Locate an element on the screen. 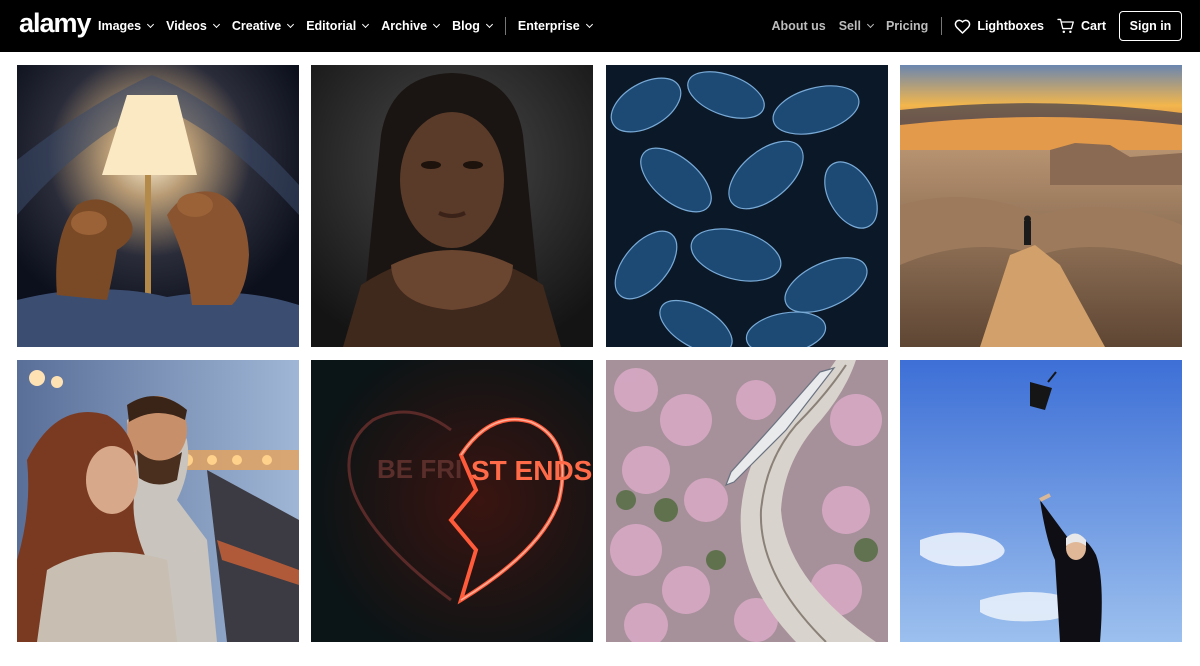 This screenshot has width=1200, height=666. gallery-tile: BE FRI ST ENDS is located at coordinates (452, 501).